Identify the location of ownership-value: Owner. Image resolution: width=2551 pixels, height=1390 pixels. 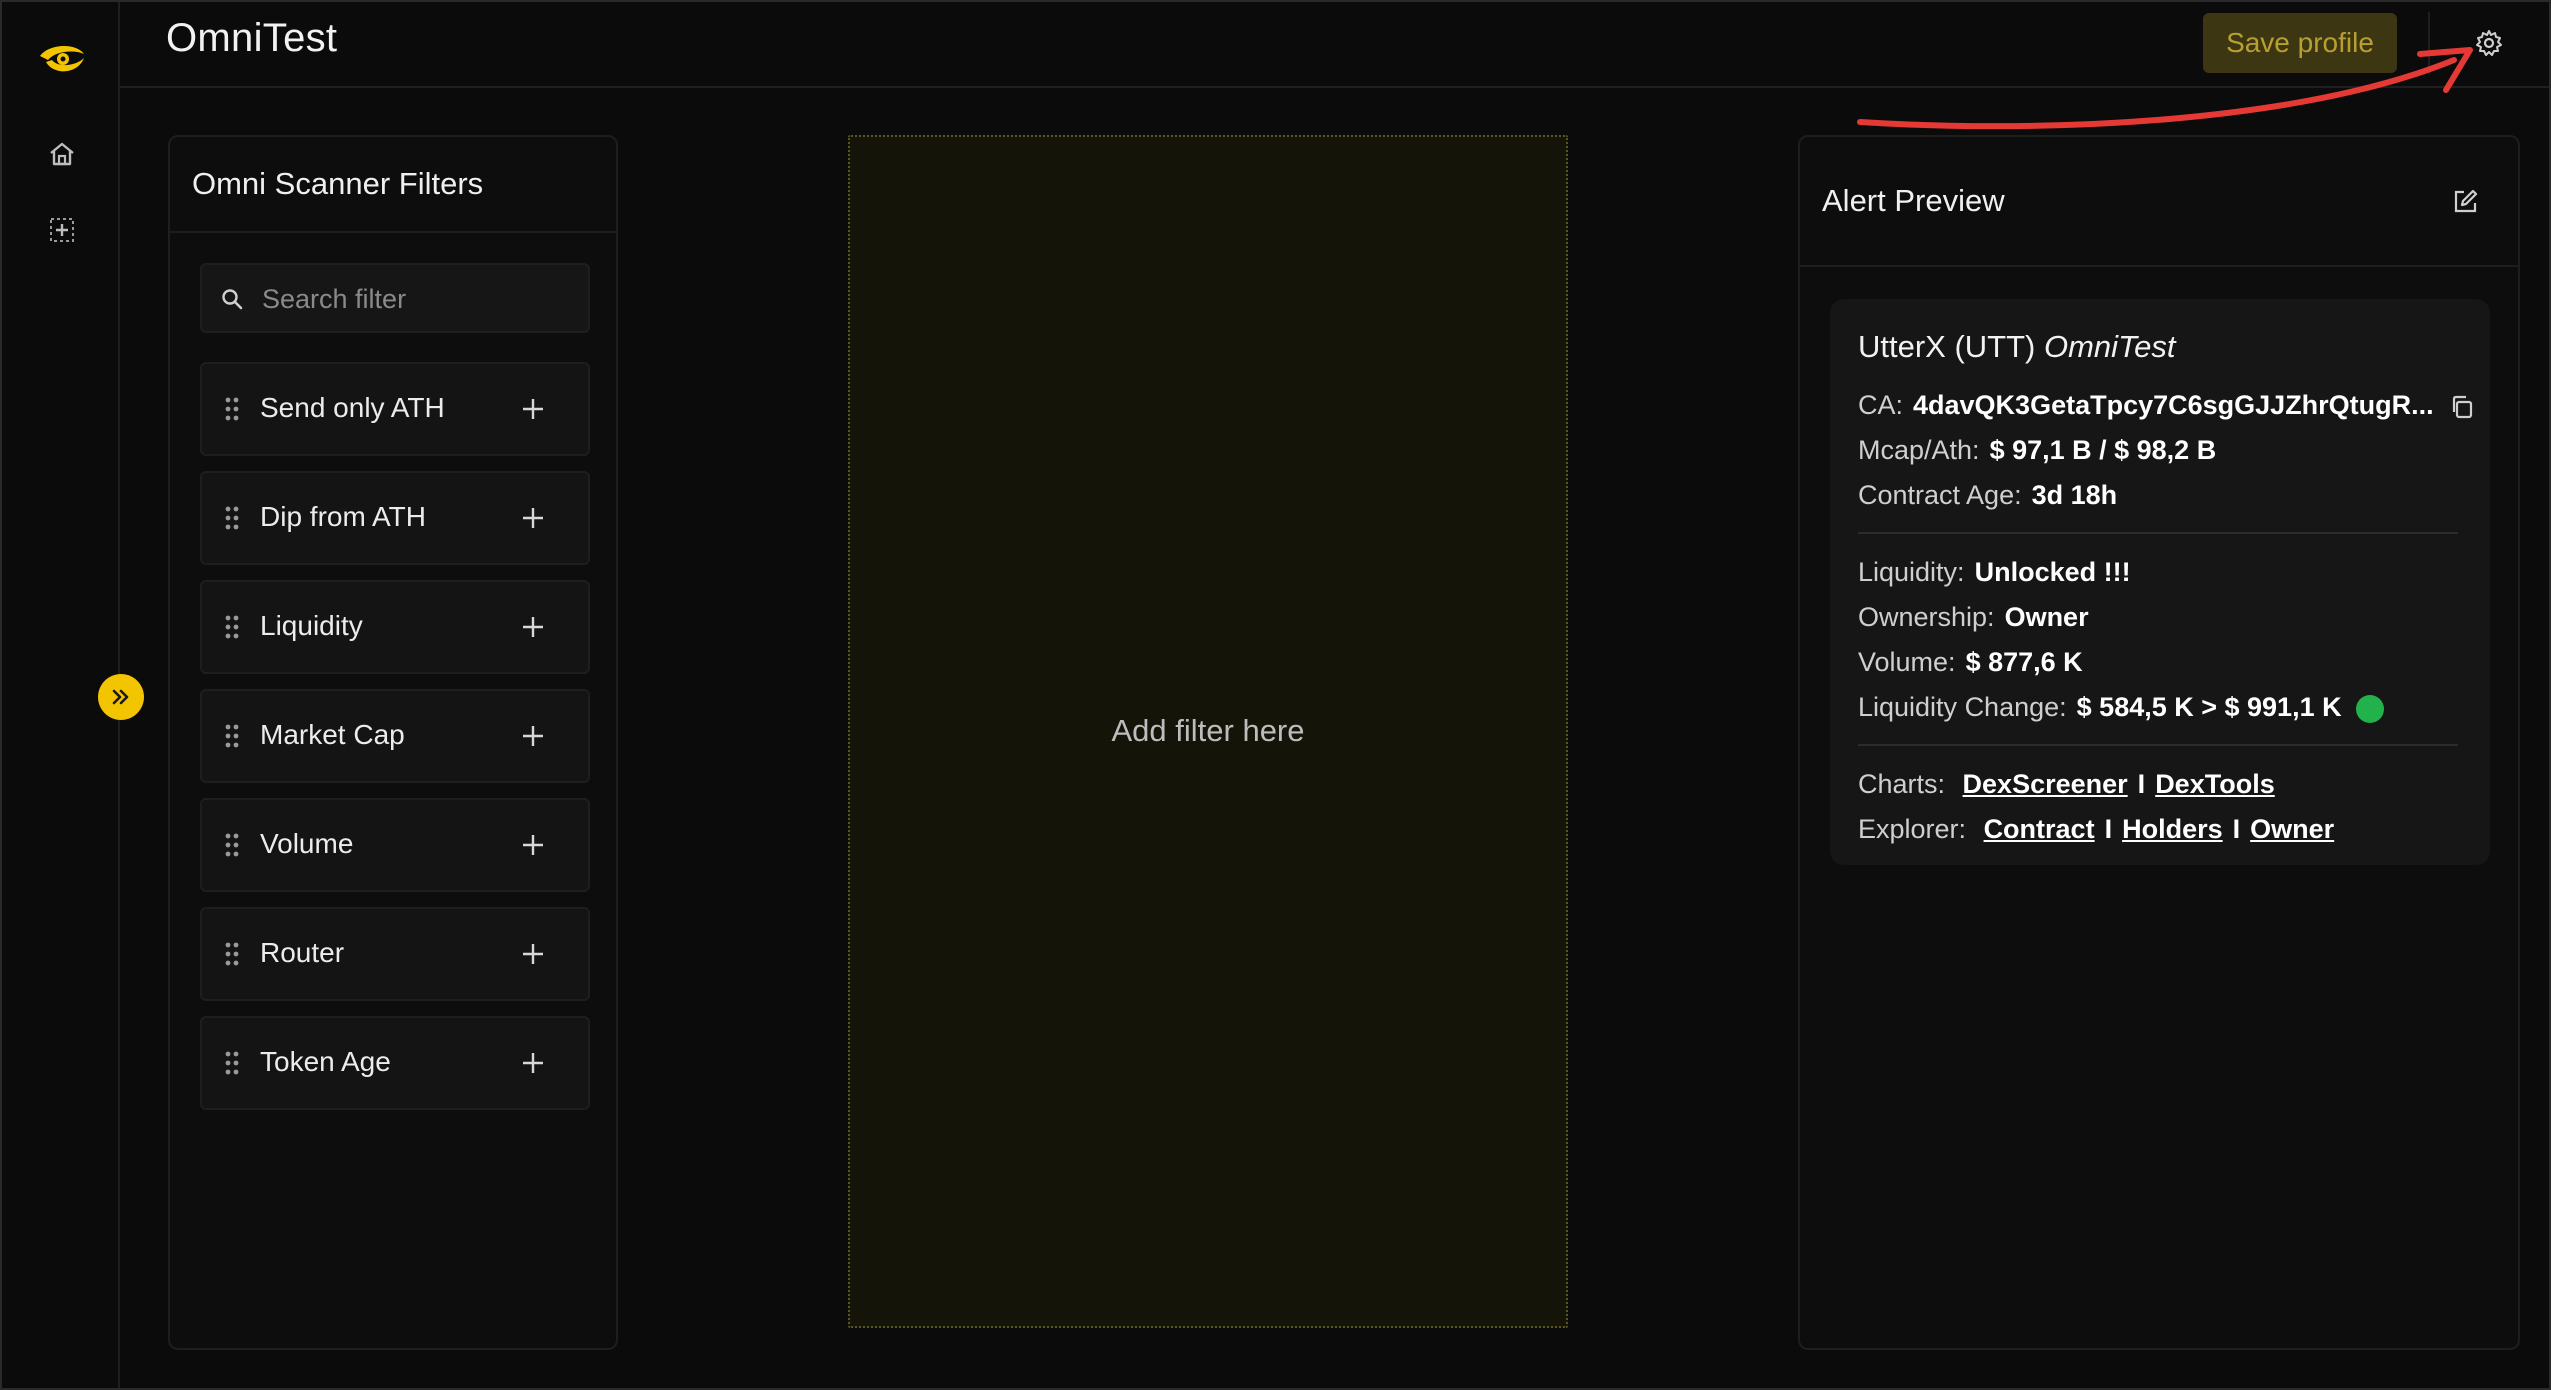
(2046, 617).